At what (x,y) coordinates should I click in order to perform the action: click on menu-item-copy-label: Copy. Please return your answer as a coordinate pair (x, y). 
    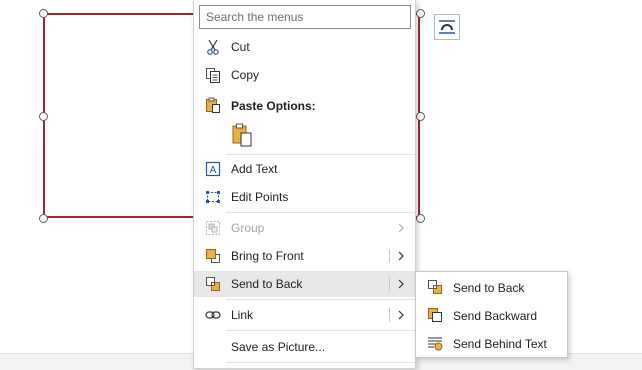
    Looking at the image, I should click on (245, 75).